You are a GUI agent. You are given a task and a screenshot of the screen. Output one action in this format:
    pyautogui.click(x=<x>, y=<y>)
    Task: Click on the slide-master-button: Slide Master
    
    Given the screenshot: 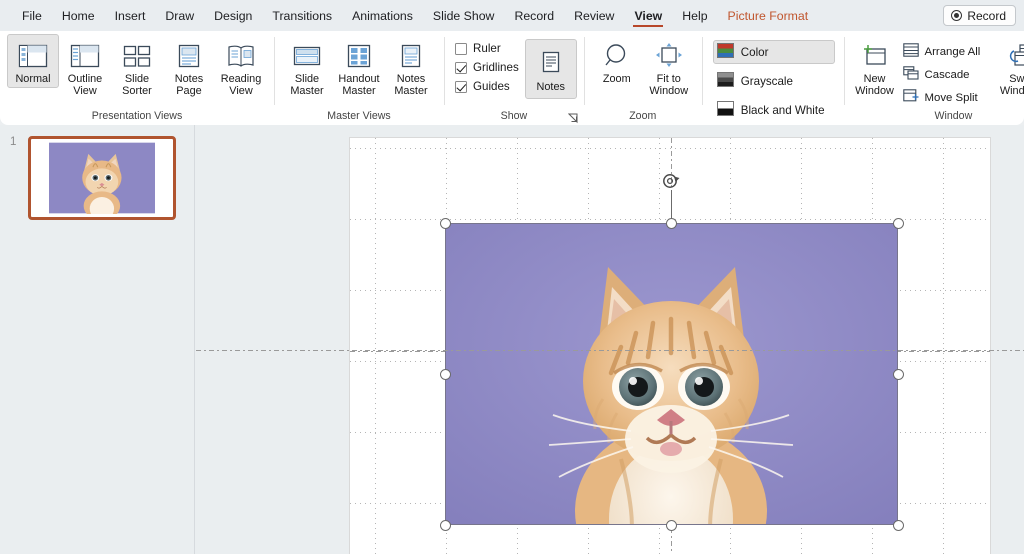 What is the action you would take?
    pyautogui.click(x=307, y=67)
    